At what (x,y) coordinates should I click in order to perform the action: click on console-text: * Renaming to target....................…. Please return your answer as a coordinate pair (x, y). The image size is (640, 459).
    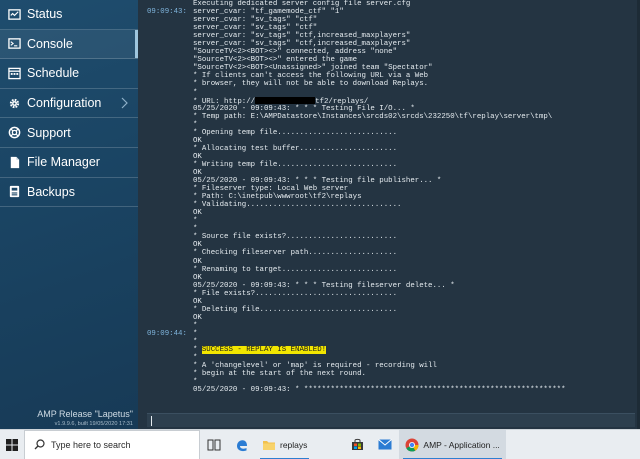
    Looking at the image, I should click on (295, 269).